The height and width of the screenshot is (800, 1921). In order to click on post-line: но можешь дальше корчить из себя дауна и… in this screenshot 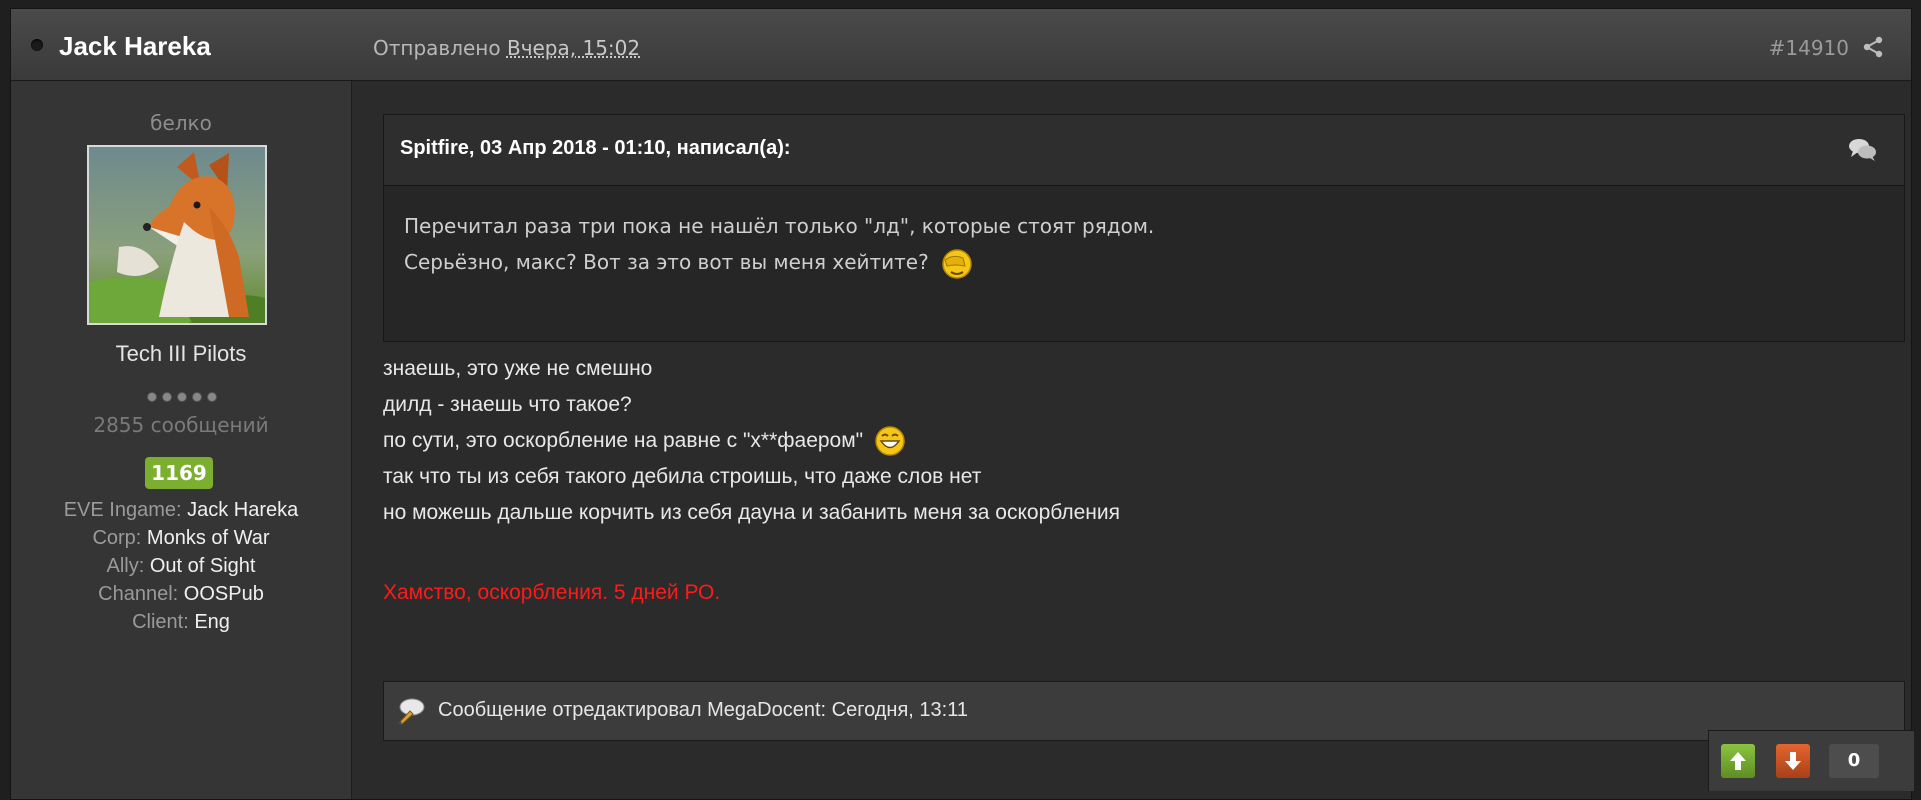, I will do `click(751, 512)`.